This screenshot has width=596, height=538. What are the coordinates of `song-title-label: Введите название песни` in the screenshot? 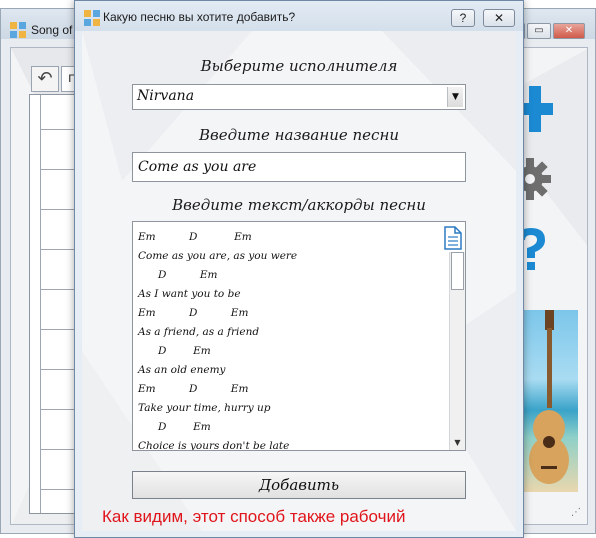 It's located at (298, 135).